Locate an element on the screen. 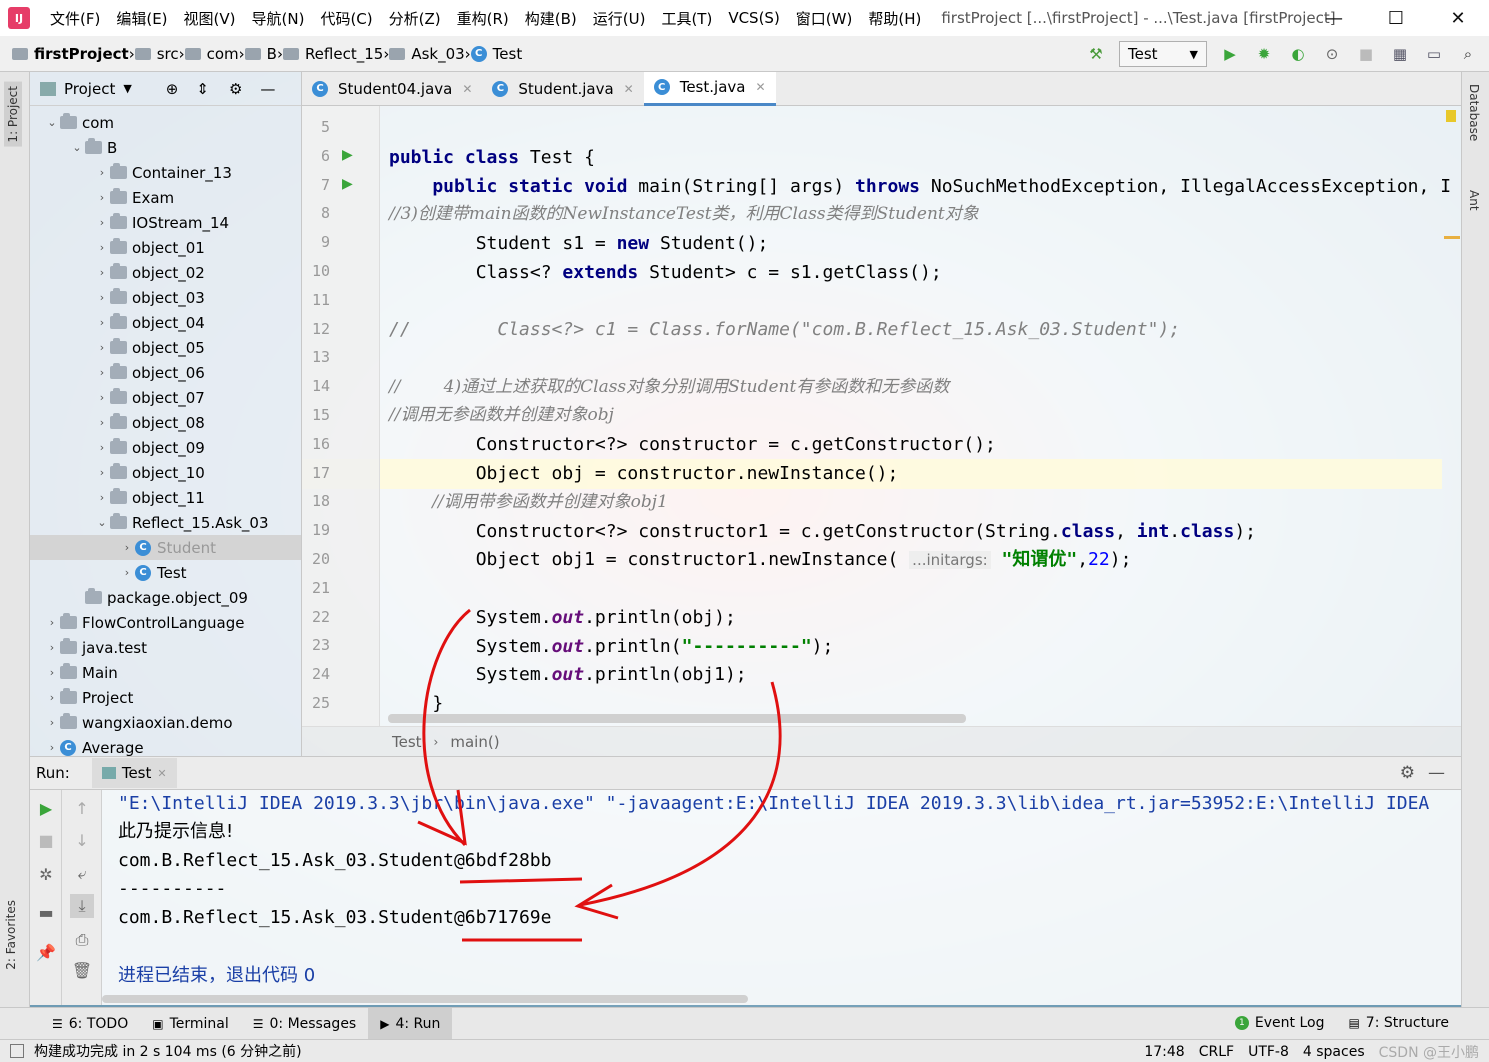 Image resolution: width=1489 pixels, height=1062 pixels. run-configuration-select: Test ▼ is located at coordinates (1163, 54).